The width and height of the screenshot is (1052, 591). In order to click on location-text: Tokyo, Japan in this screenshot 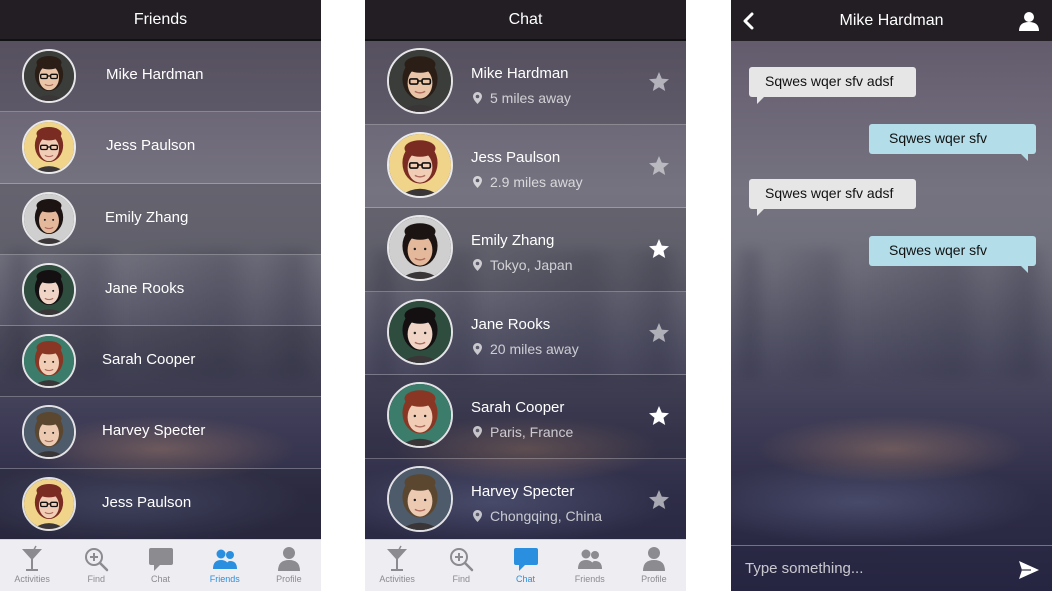, I will do `click(531, 265)`.